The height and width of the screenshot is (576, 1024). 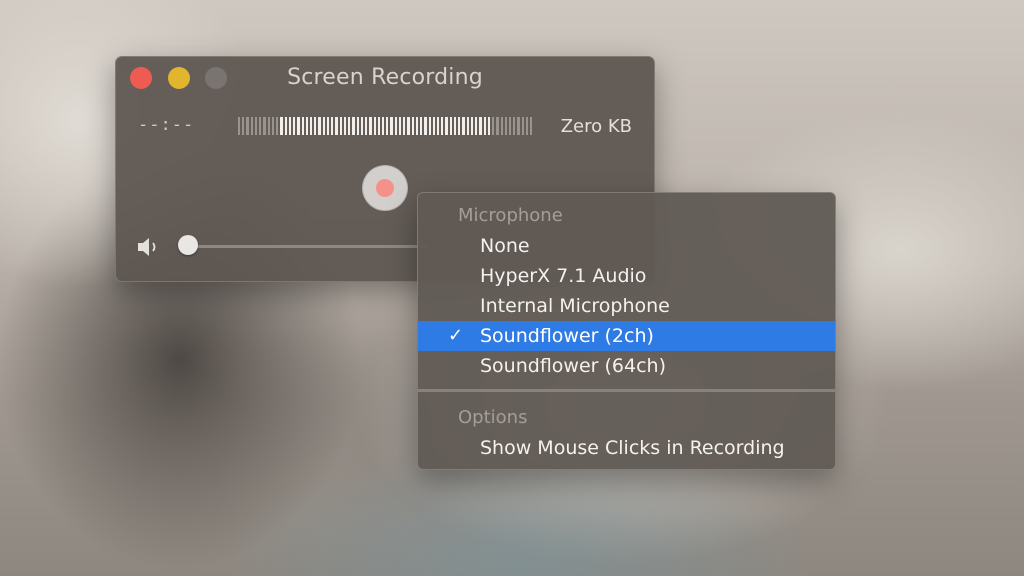 What do you see at coordinates (385, 77) in the screenshot?
I see `window-title: Screen Recording` at bounding box center [385, 77].